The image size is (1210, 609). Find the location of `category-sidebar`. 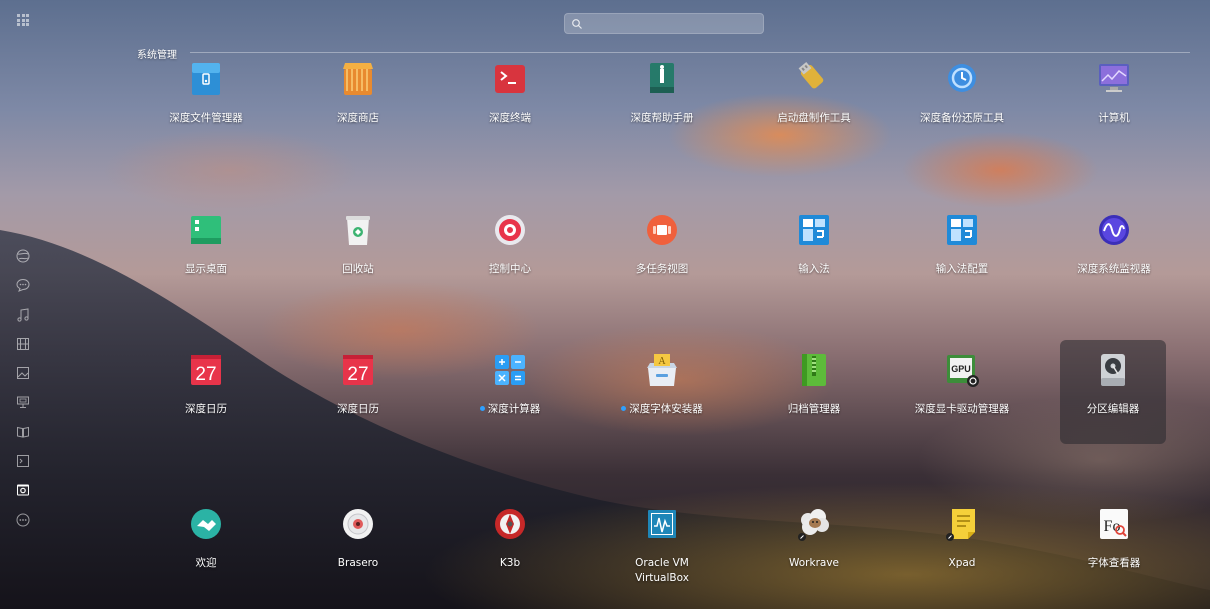

category-sidebar is located at coordinates (25, 394).